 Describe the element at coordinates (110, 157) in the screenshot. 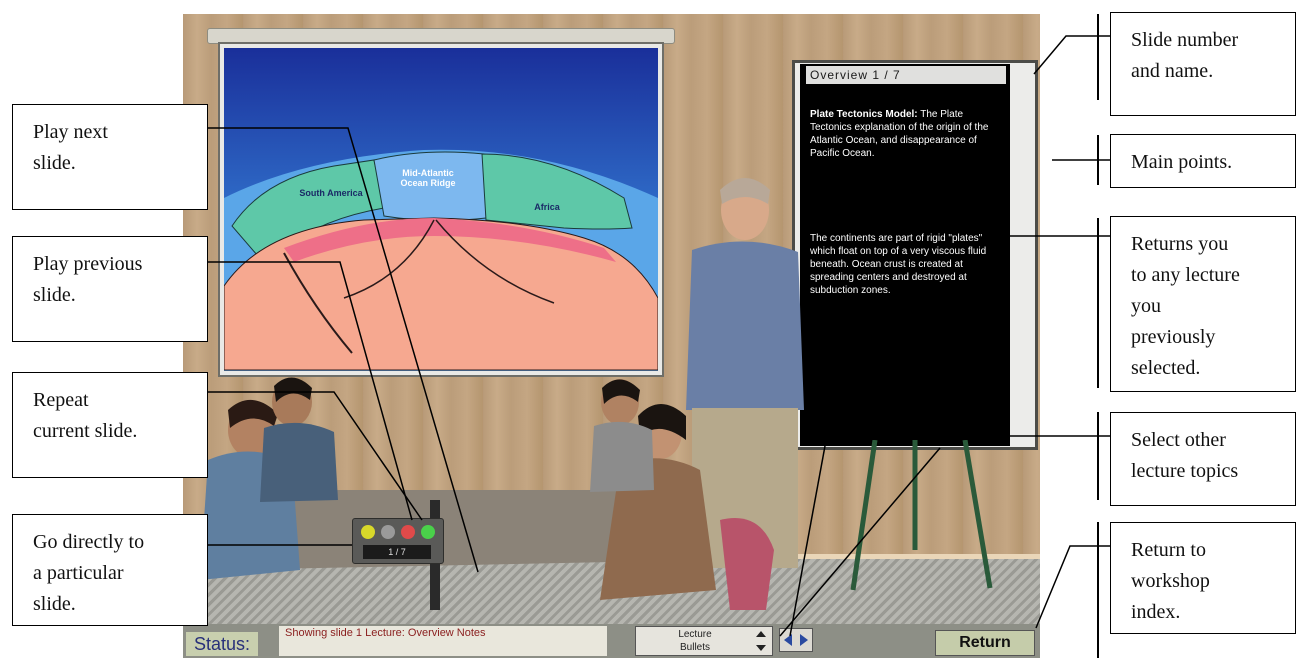

I see `callout-play-next: Play next slide.` at that location.